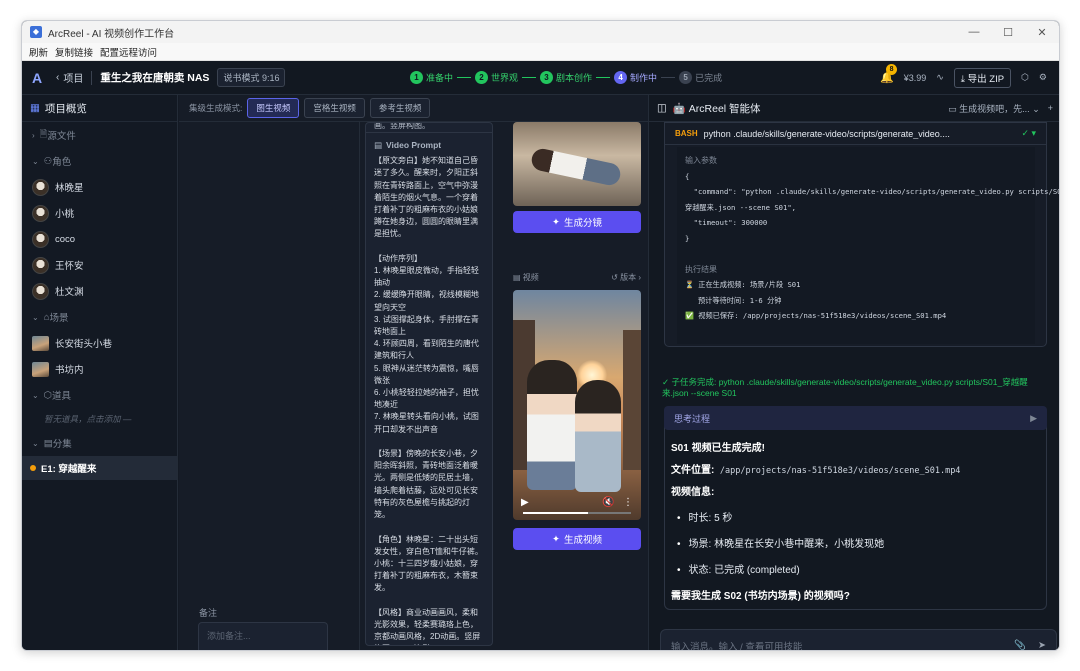  Describe the element at coordinates (582, 223) in the screenshot. I see `button-label: 生成分镜` at that location.